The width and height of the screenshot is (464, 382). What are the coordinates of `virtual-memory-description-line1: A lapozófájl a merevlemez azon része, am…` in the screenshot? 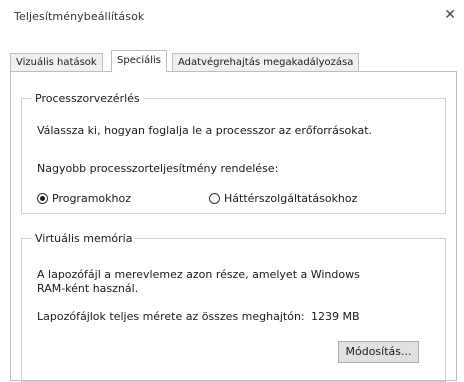 It's located at (198, 274).